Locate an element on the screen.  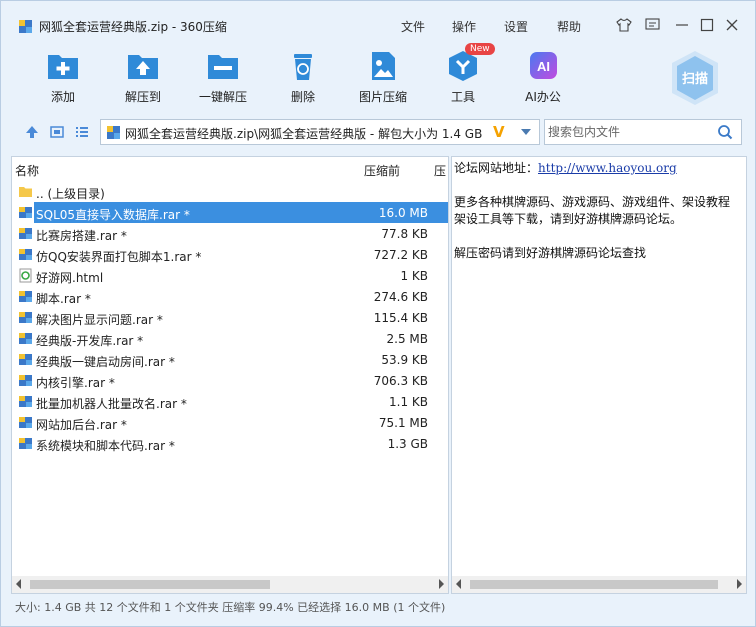
minimize-icon is located at coordinates (682, 25).